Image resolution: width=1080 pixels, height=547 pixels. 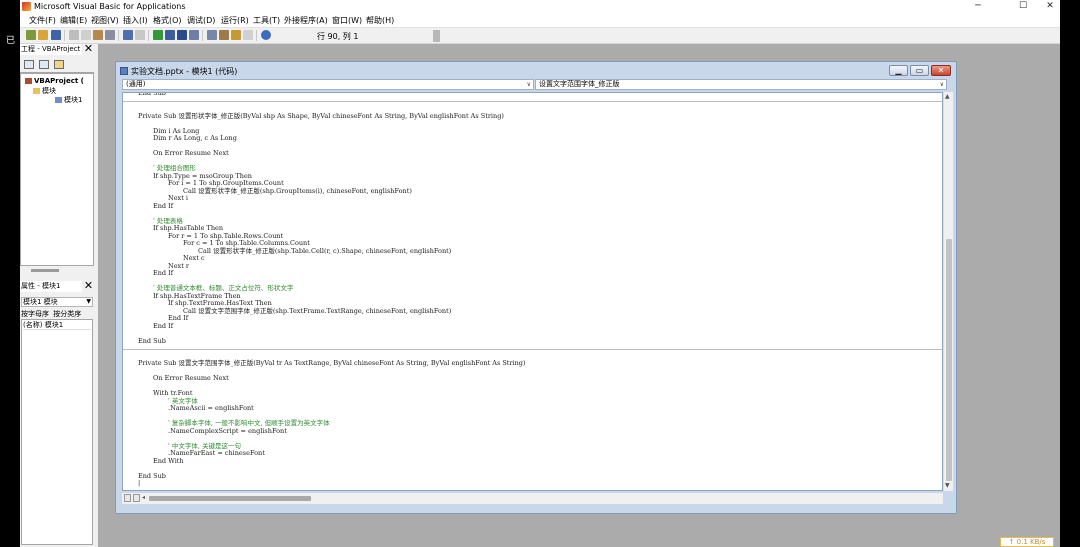 I want to click on scroll-up-icon: ▲, so click(x=947, y=96).